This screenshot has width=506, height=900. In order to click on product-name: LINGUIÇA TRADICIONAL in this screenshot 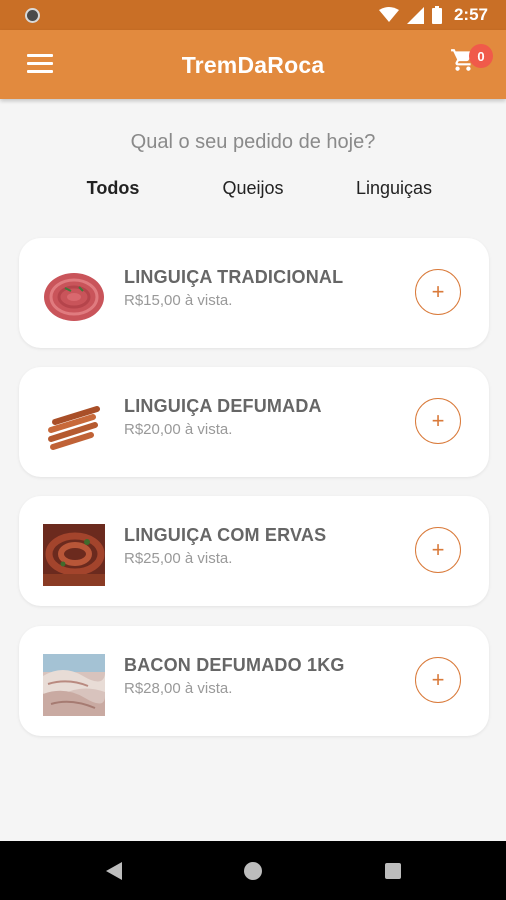, I will do `click(234, 277)`.